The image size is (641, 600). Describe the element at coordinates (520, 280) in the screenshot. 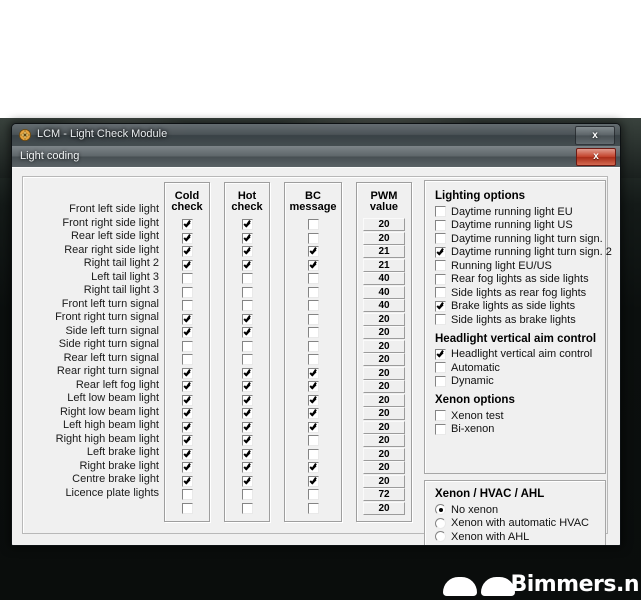

I see `lighting-option-row: Rear fog lights as side lights` at that location.